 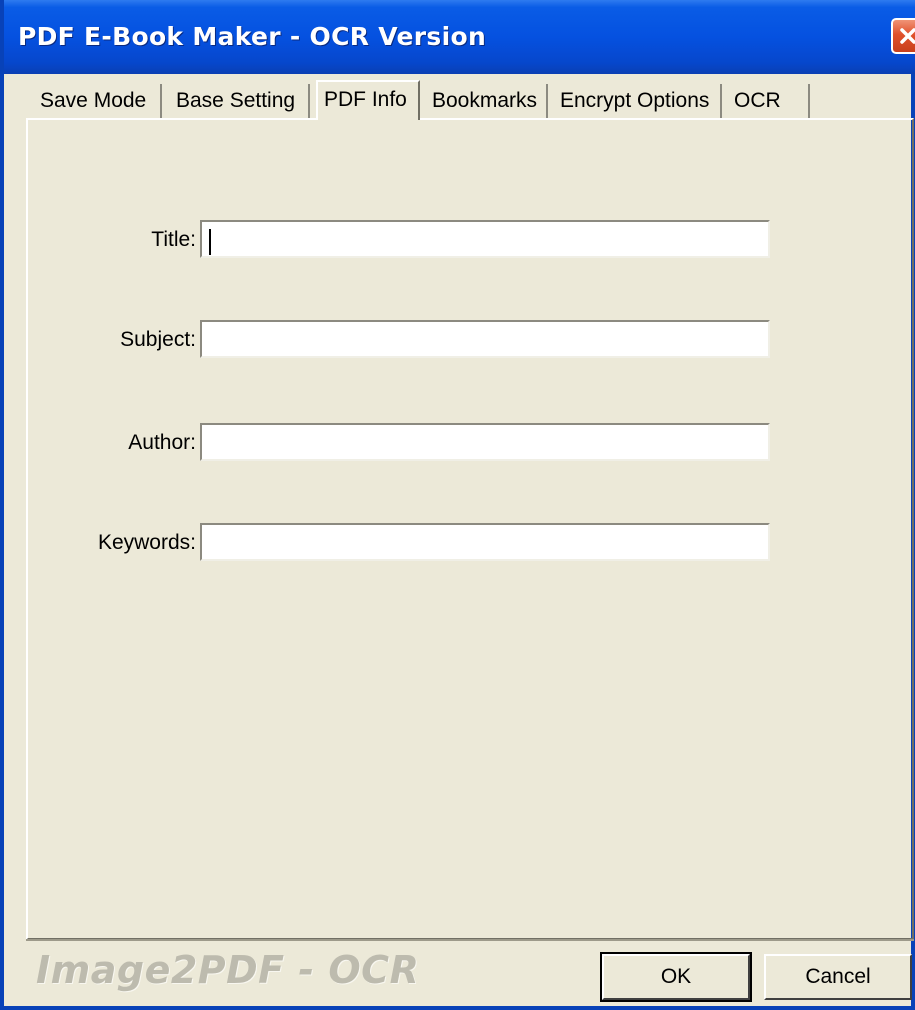 What do you see at coordinates (158, 339) in the screenshot?
I see `subject-label: Subject:` at bounding box center [158, 339].